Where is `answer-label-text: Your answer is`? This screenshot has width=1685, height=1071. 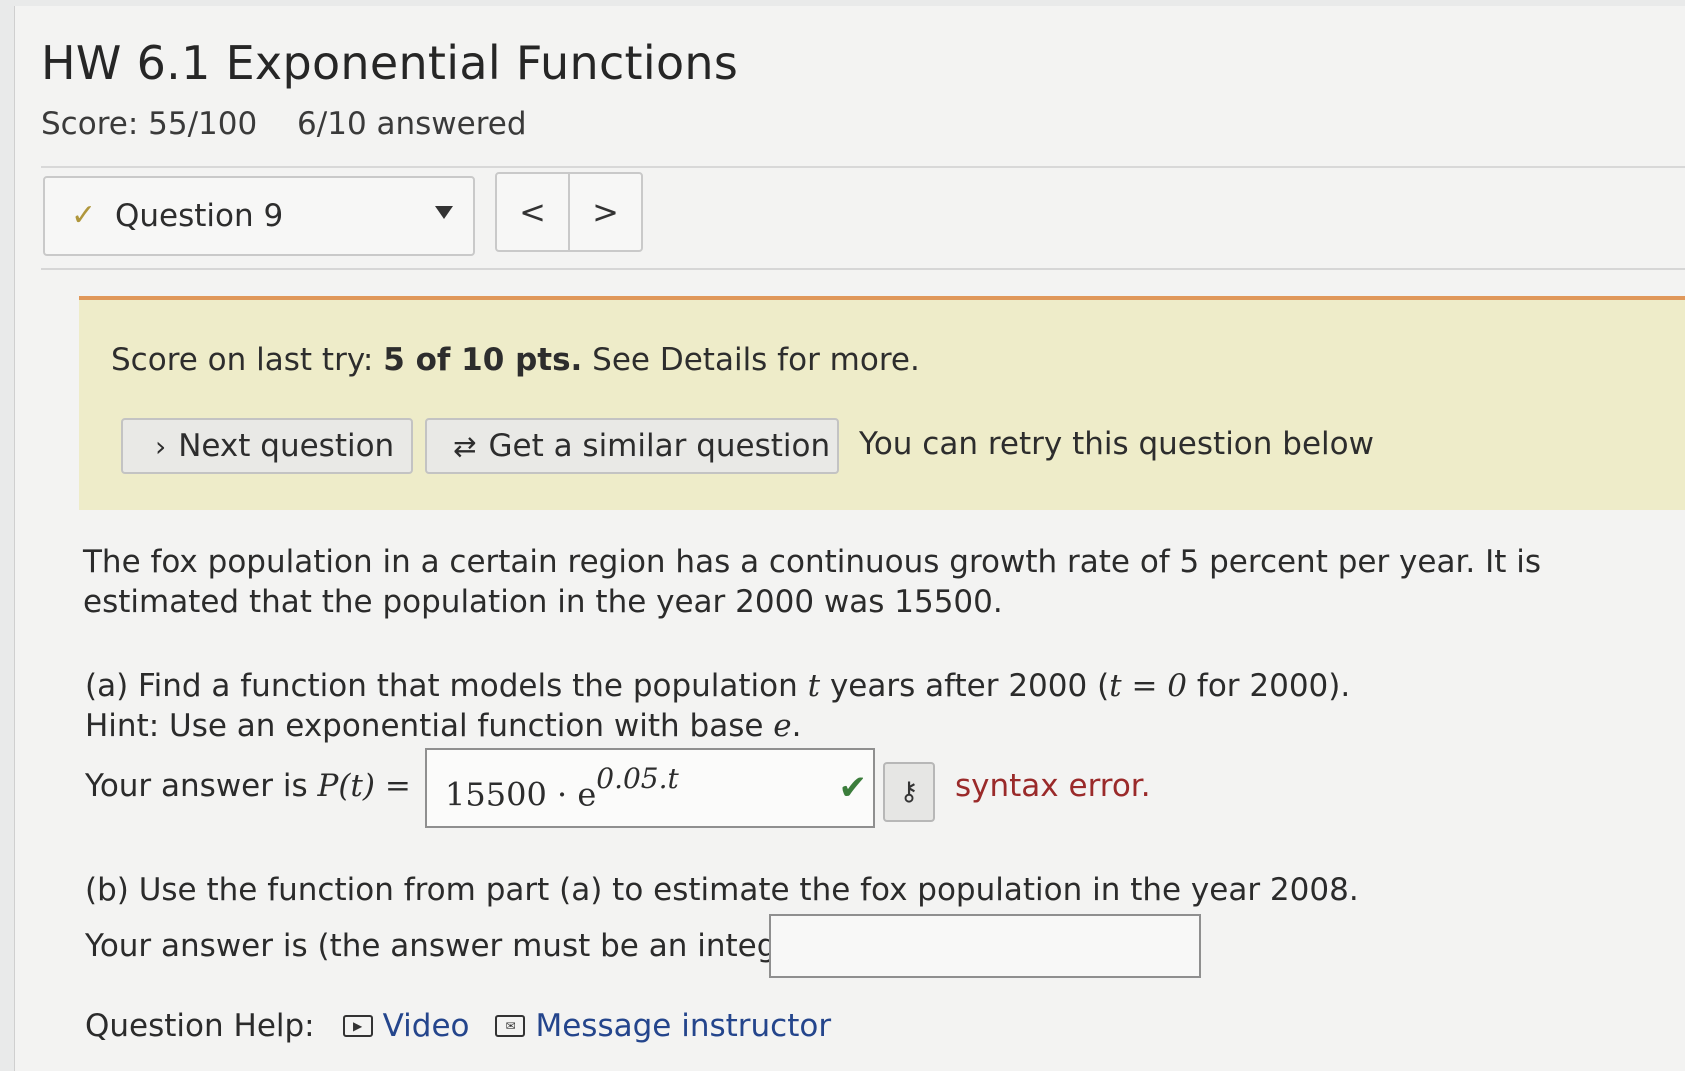 answer-label-text: Your answer is is located at coordinates (201, 786).